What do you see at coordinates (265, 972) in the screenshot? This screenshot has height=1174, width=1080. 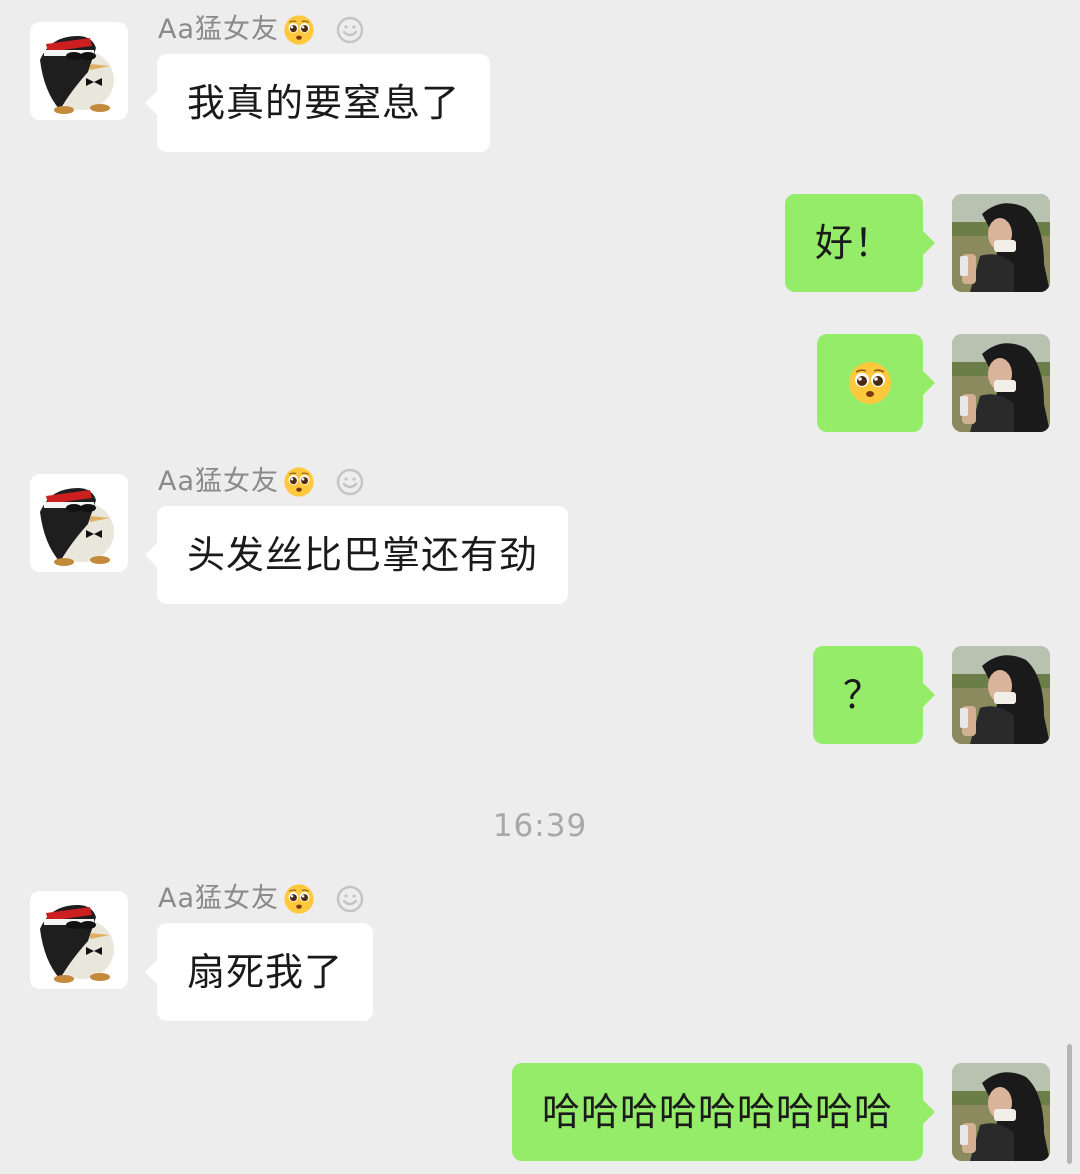 I see `message-text: 扇死我了` at bounding box center [265, 972].